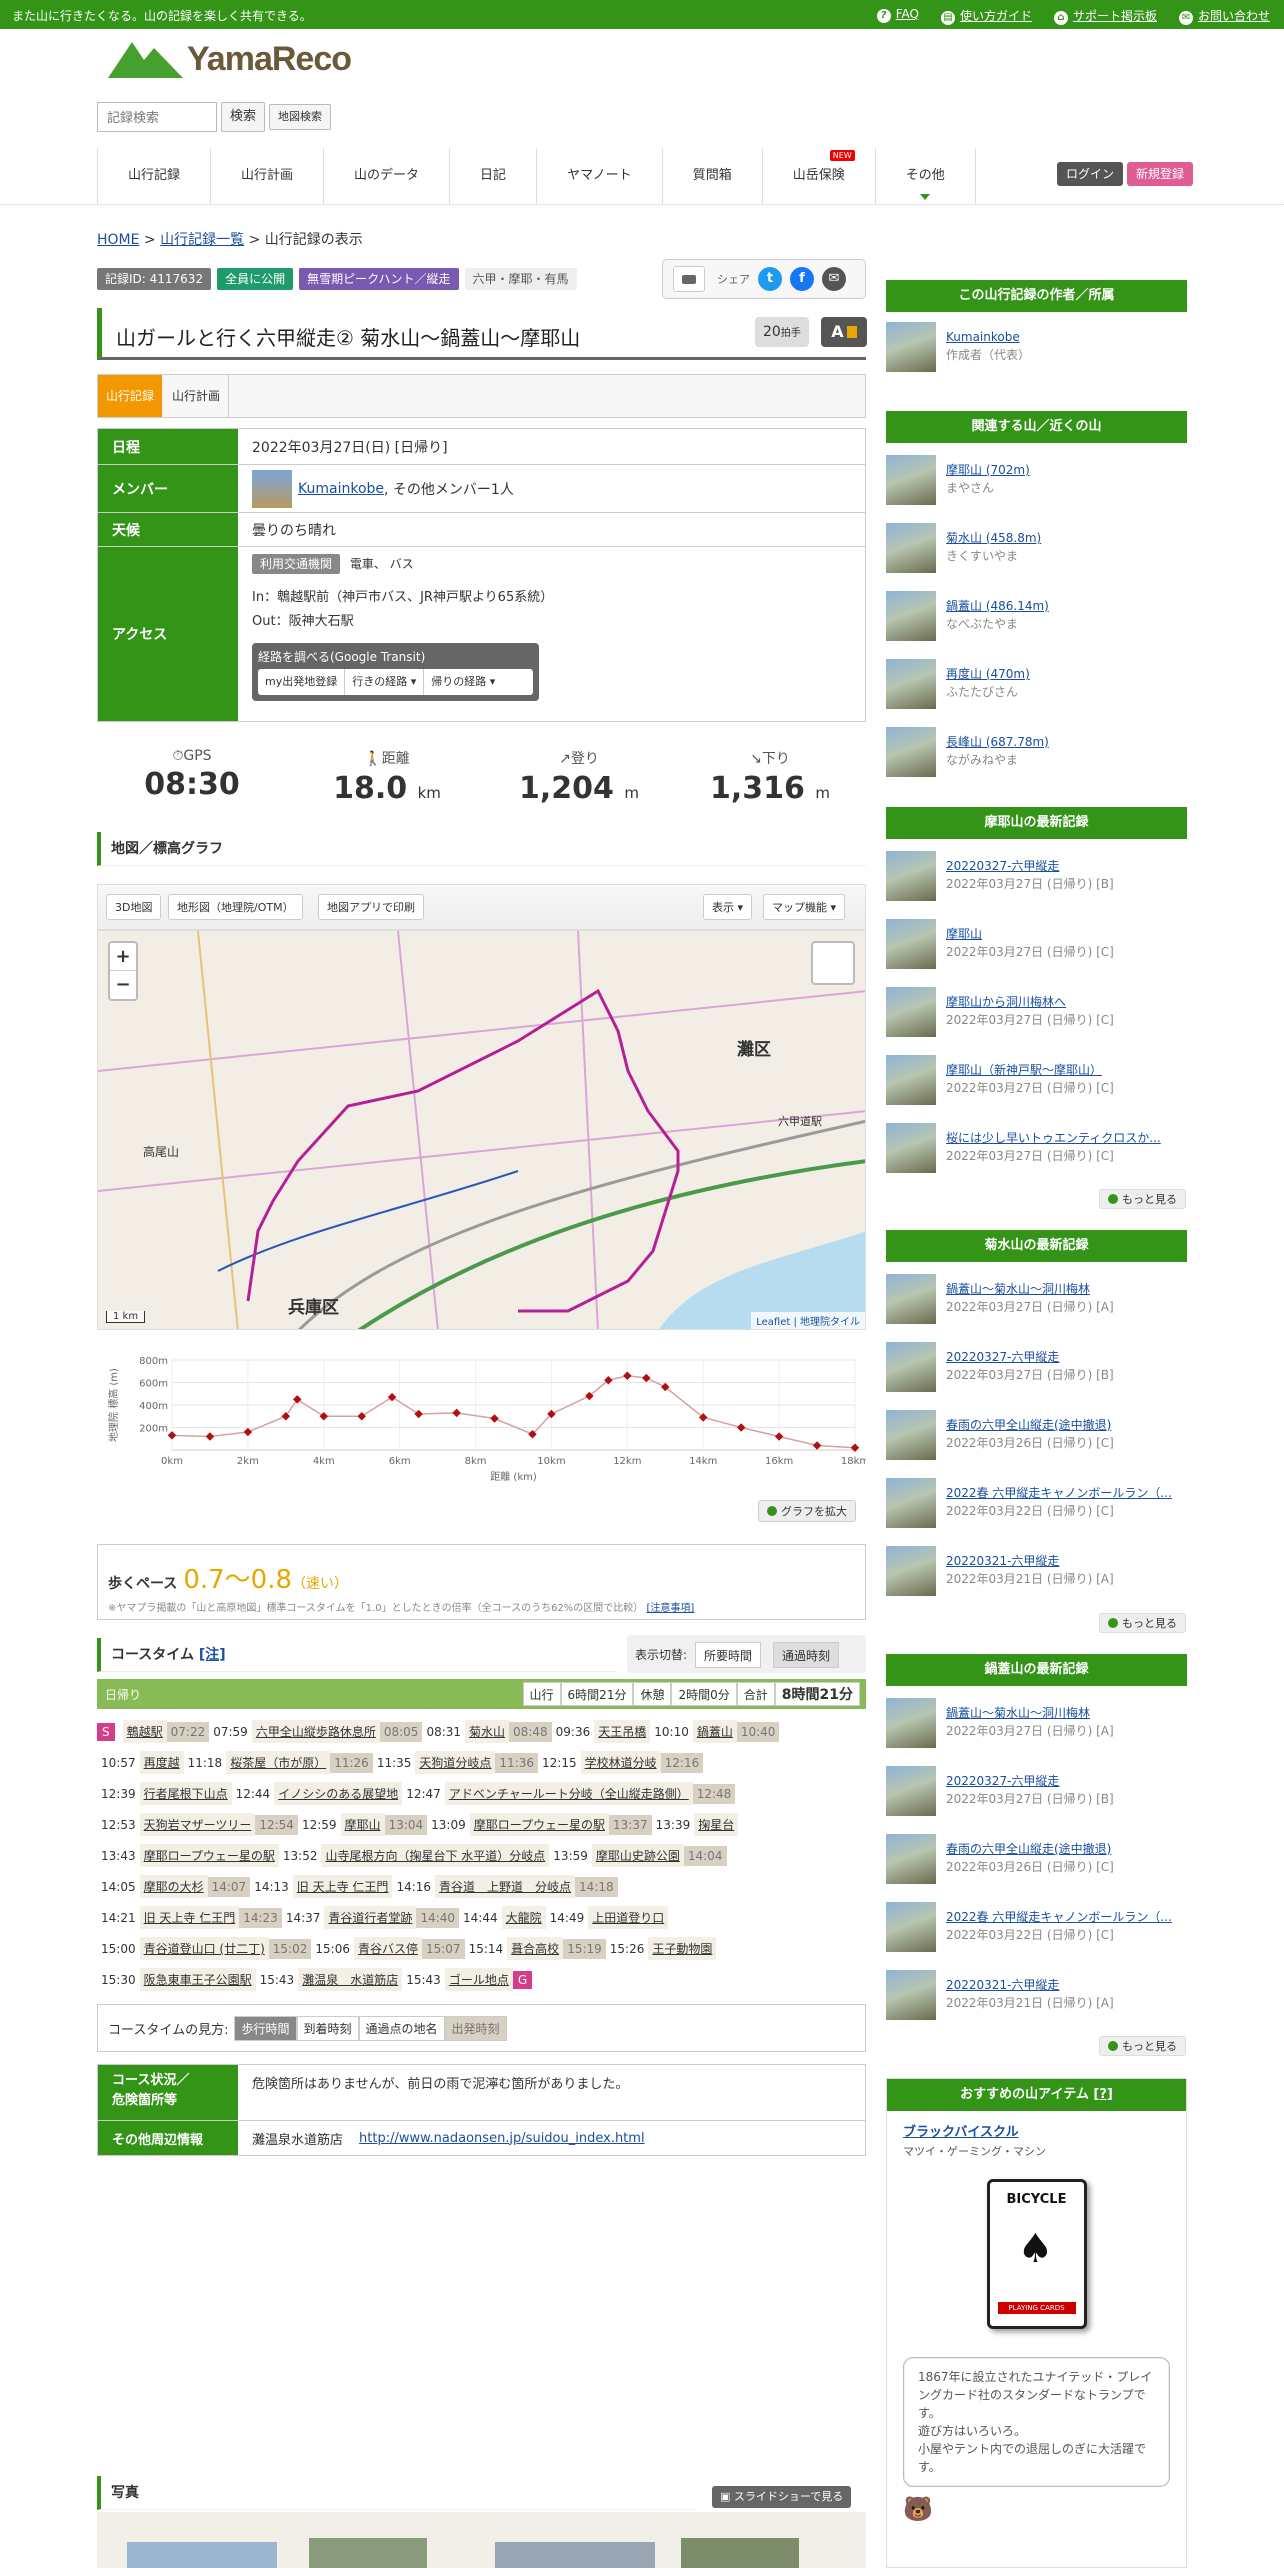 The width and height of the screenshot is (1284, 2568). Describe the element at coordinates (568, 1793) in the screenshot. I see `waypoint-link: アドベンチャールート分岐（全山縦走路側）` at that location.